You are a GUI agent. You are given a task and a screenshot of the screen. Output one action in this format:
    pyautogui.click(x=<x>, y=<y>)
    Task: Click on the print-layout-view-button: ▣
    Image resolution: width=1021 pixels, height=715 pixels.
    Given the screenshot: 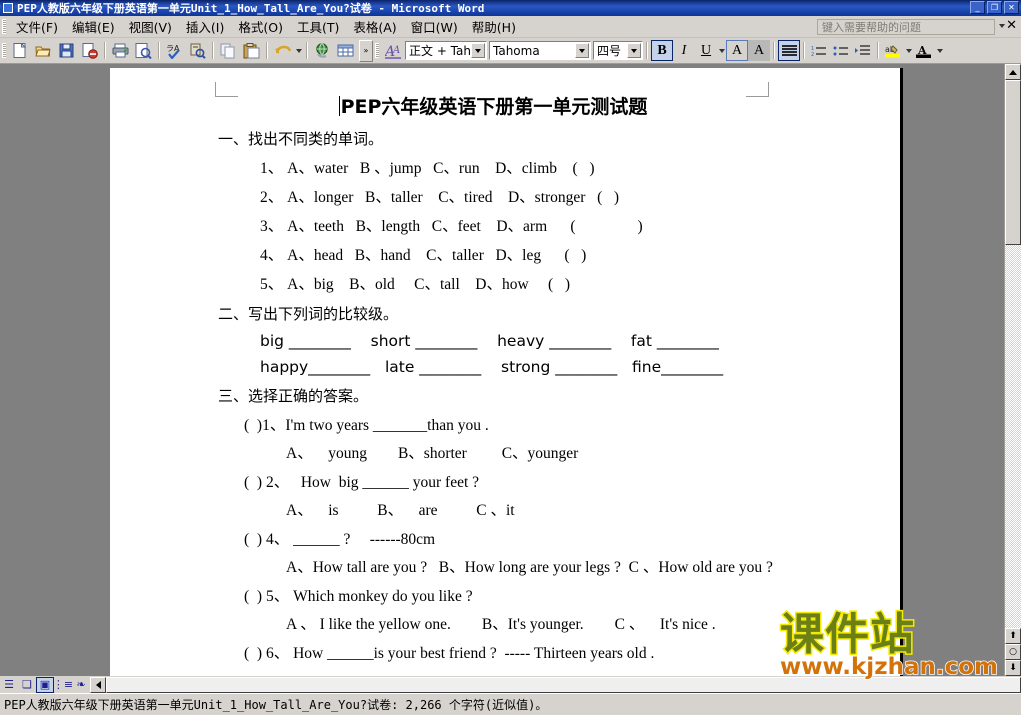 What is the action you would take?
    pyautogui.click(x=45, y=684)
    